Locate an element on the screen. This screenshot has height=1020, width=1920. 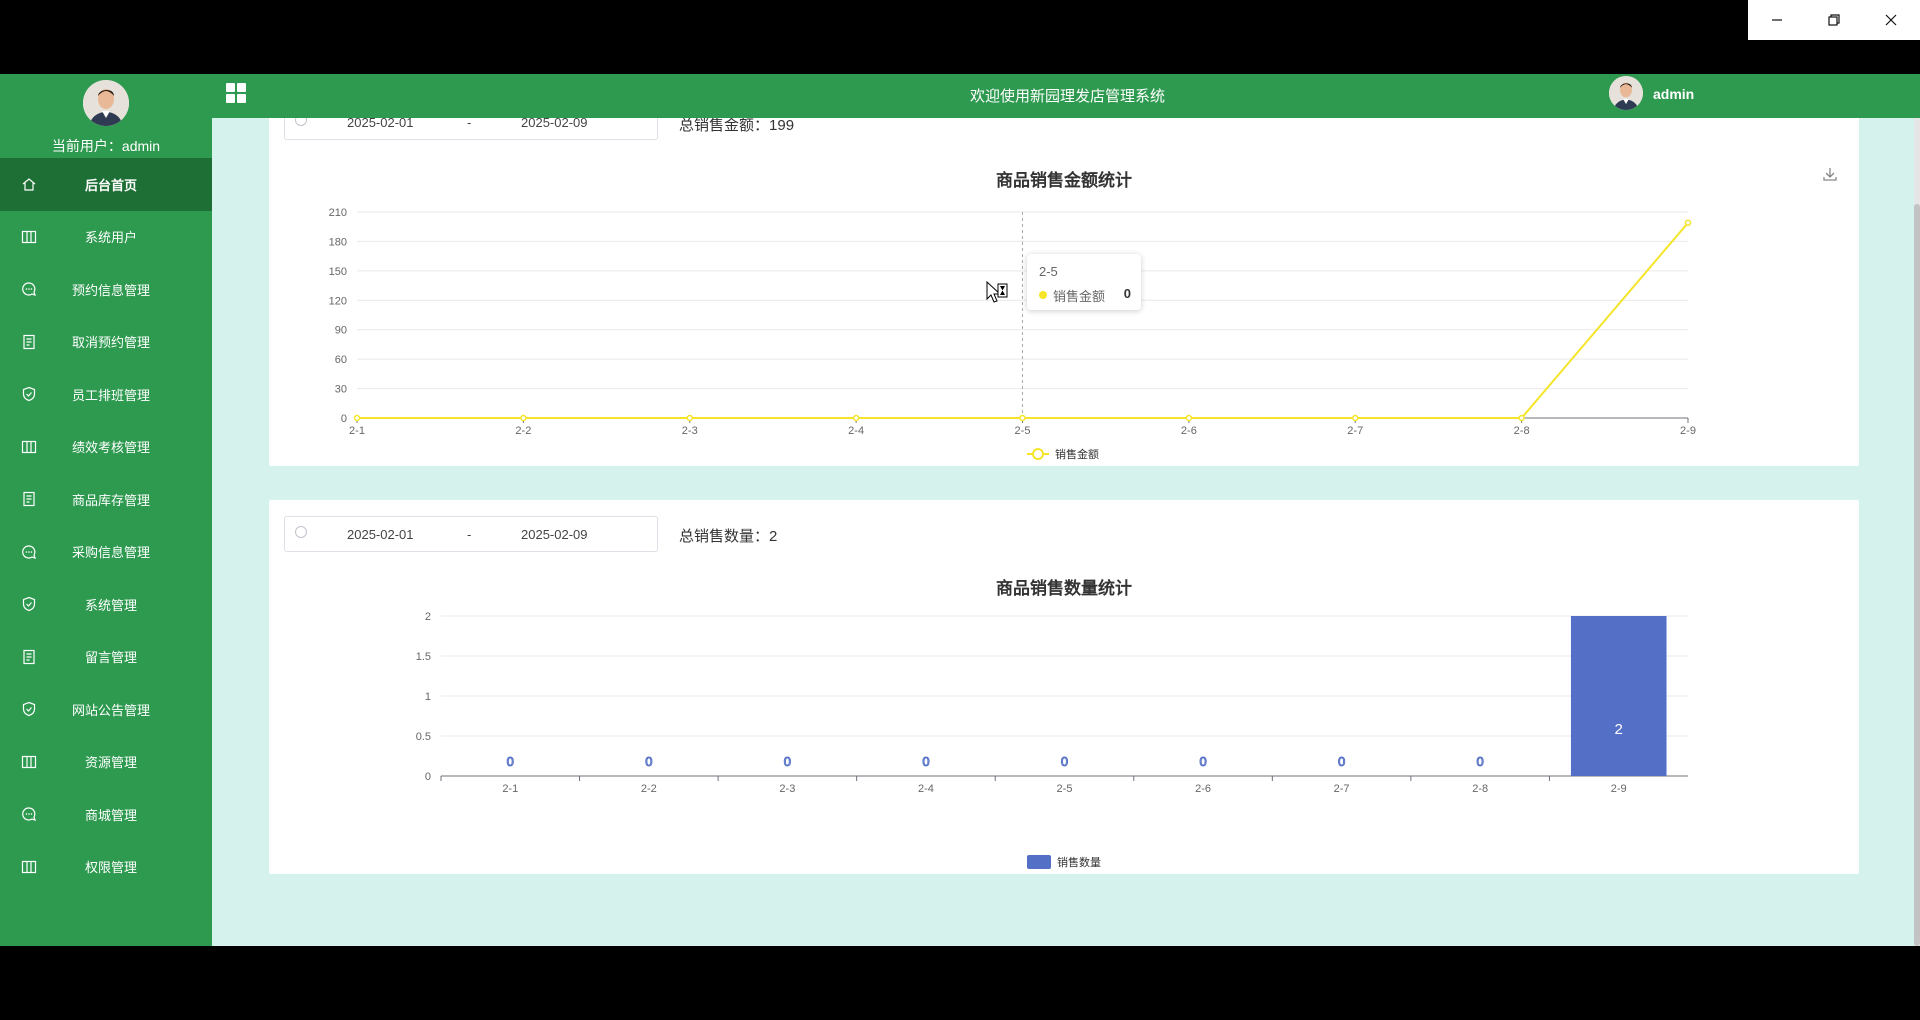
chart-tooltip: 2-5 销售金额 0 is located at coordinates (1084, 282).